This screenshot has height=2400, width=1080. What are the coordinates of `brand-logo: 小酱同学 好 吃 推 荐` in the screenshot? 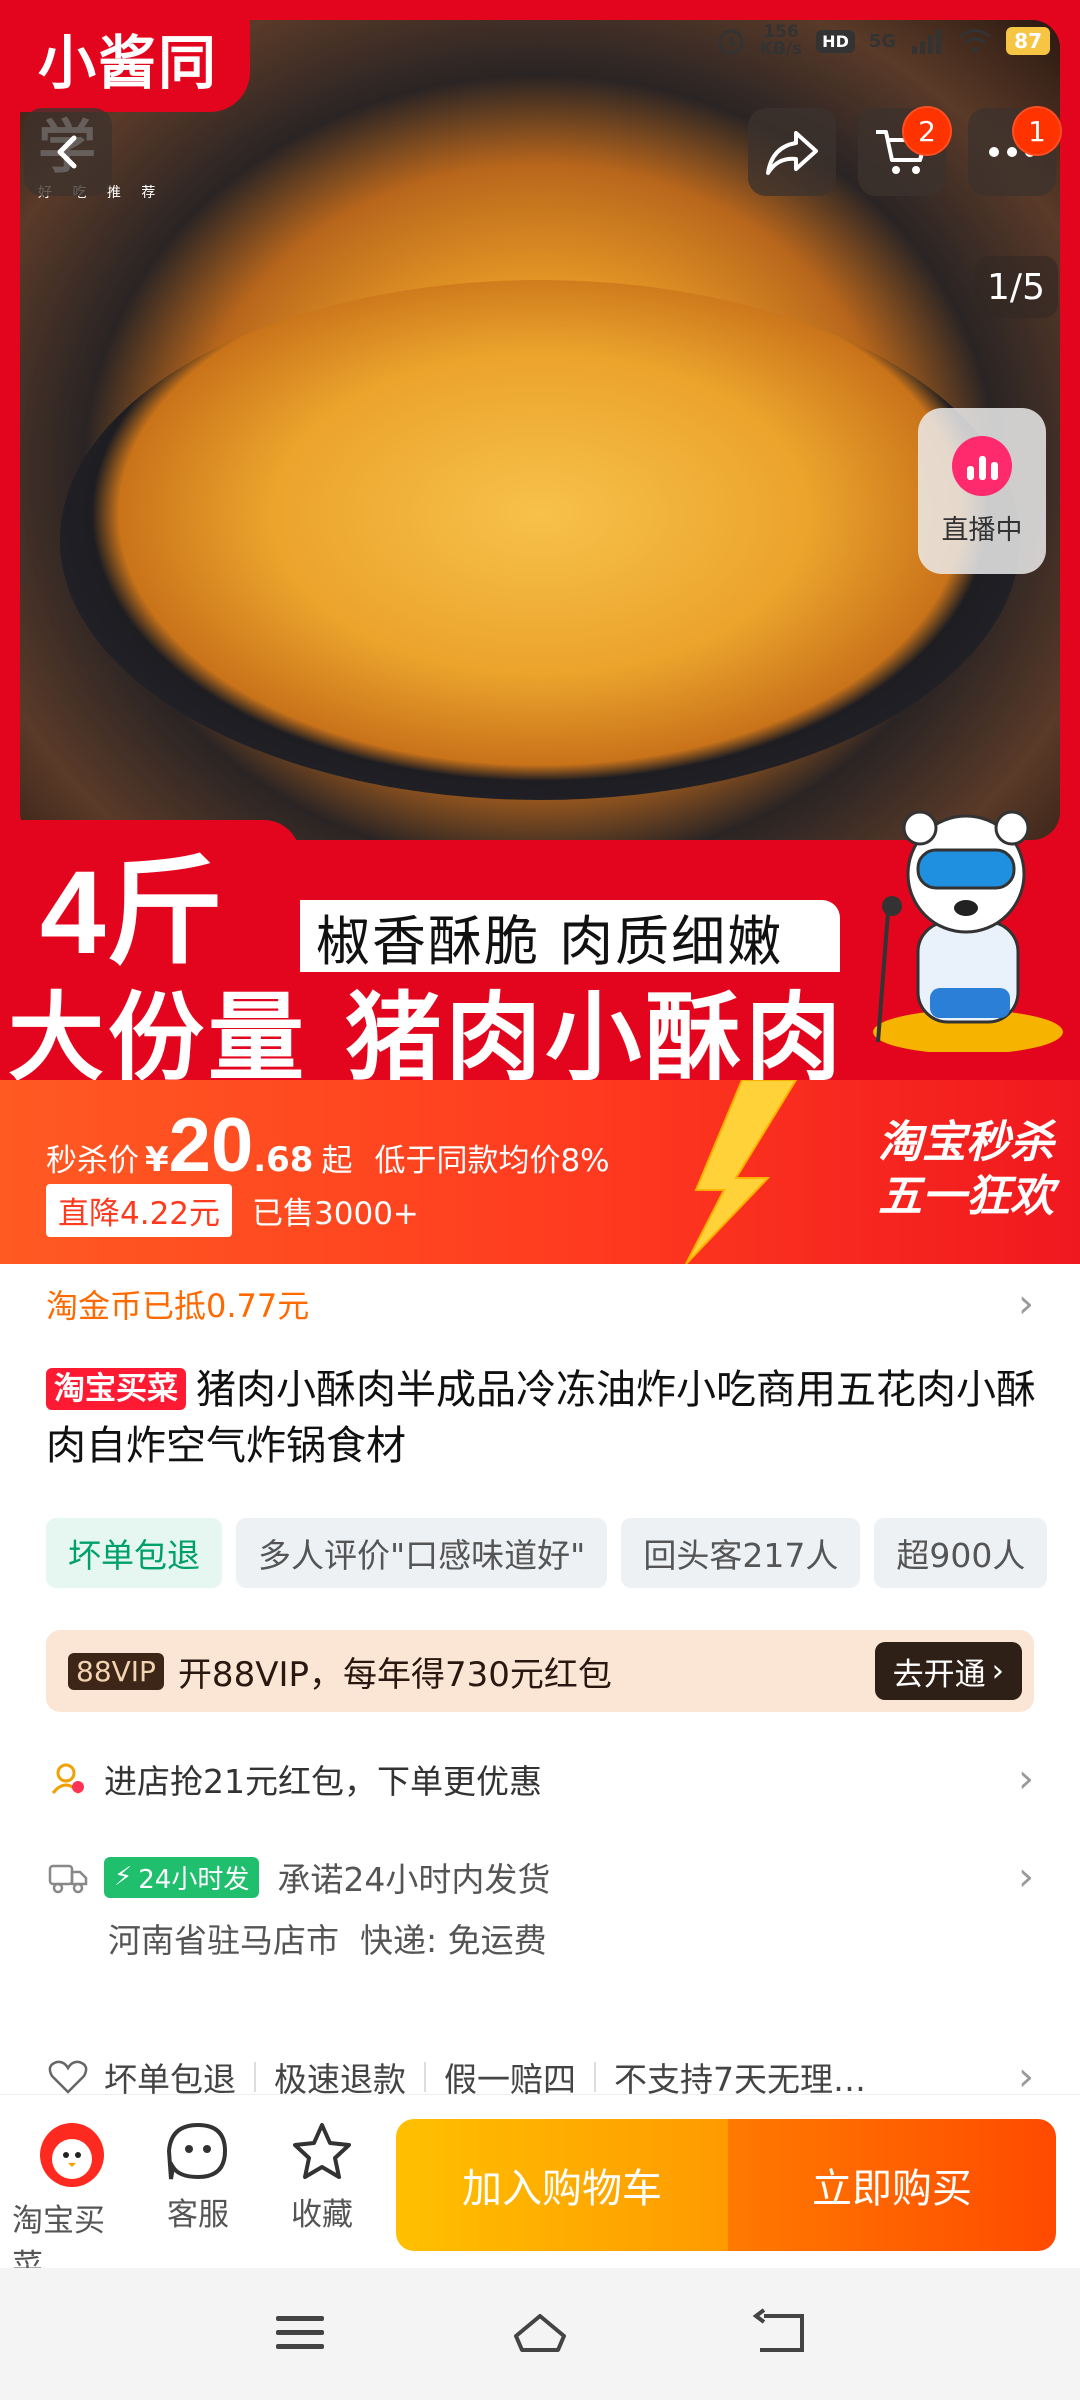 It's located at (125, 100).